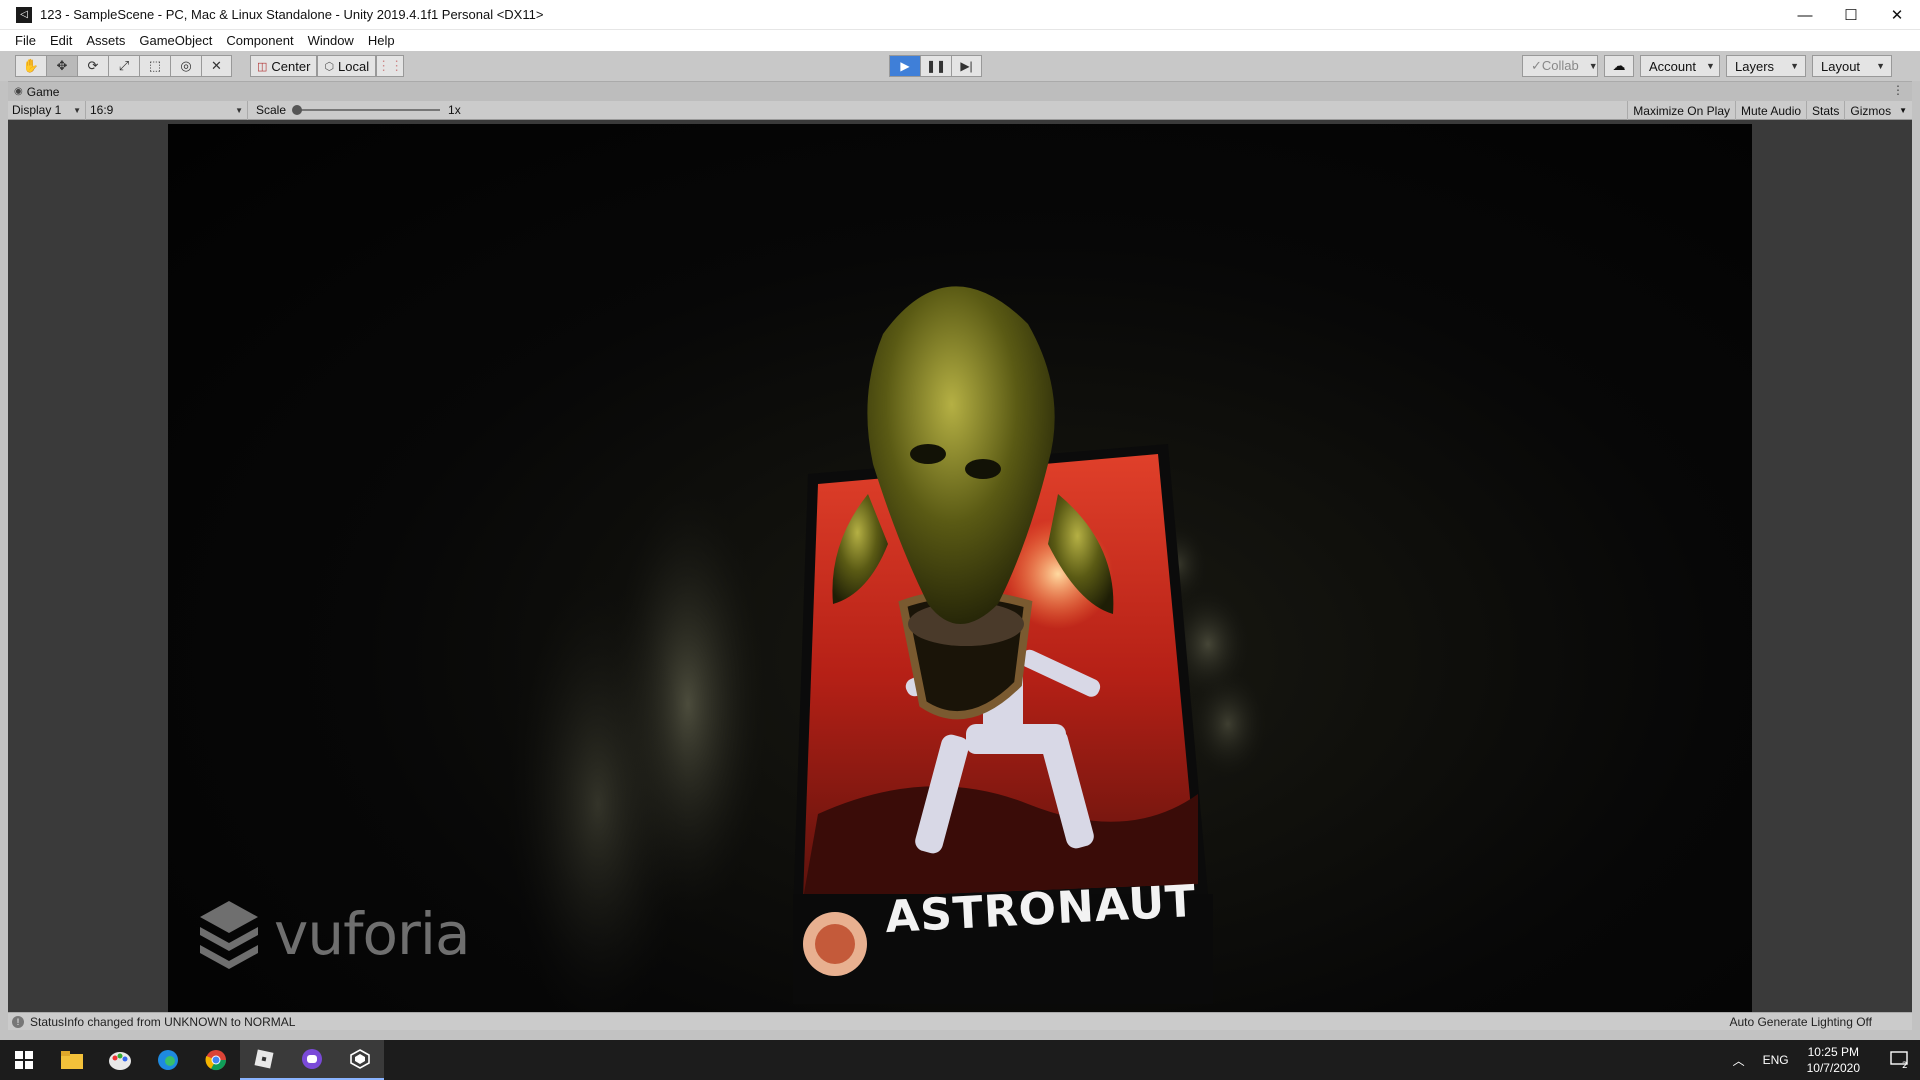  I want to click on info-icon: !, so click(18, 1021).